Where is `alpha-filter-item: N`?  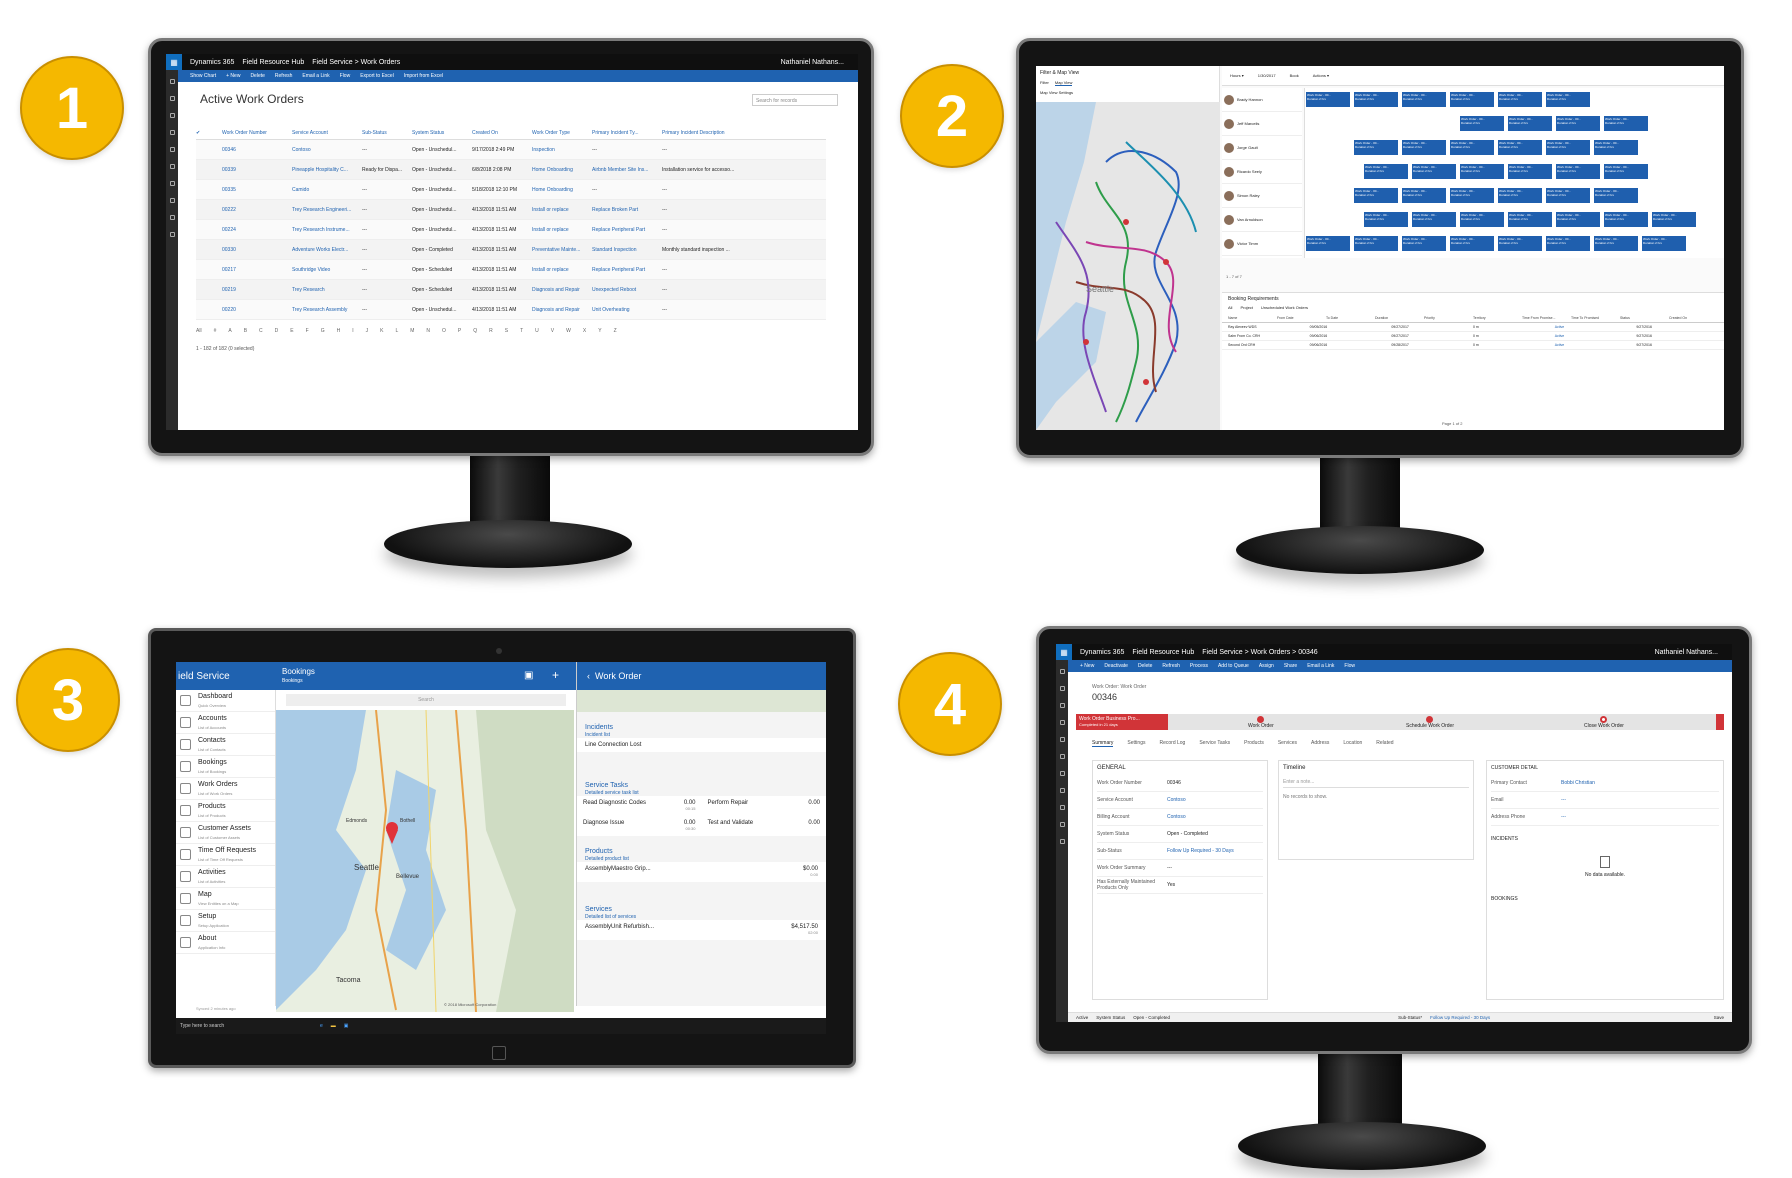
alpha-filter-item: N is located at coordinates (428, 331).